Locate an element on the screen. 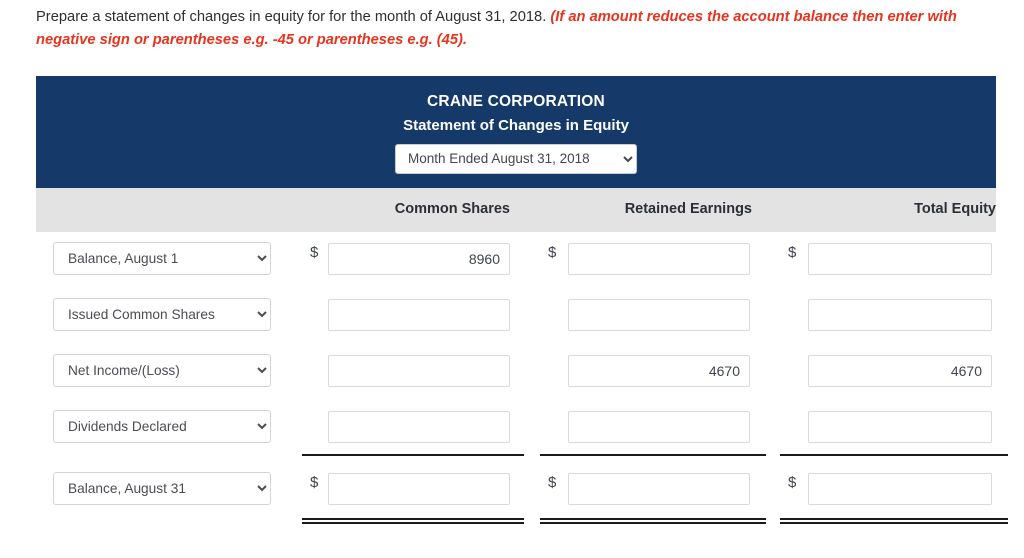 The image size is (1024, 558). table-row: Balance, August 1 $ $ $ is located at coordinates (516, 260).